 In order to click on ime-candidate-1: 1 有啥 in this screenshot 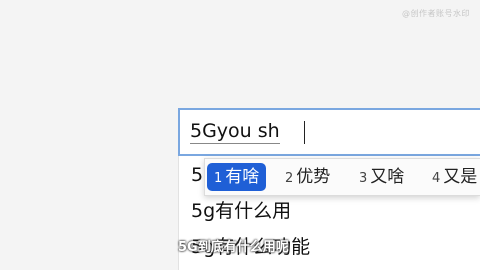, I will do `click(237, 177)`.